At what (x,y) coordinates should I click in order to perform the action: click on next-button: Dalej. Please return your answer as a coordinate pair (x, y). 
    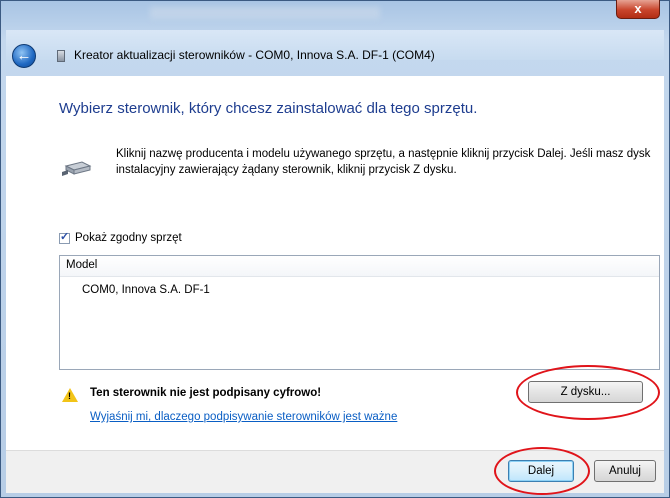
    Looking at the image, I should click on (541, 471).